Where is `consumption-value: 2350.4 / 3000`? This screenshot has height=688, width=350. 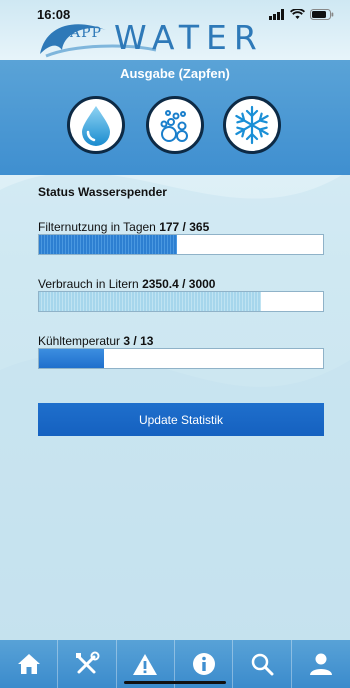 consumption-value: 2350.4 / 3000 is located at coordinates (179, 284).